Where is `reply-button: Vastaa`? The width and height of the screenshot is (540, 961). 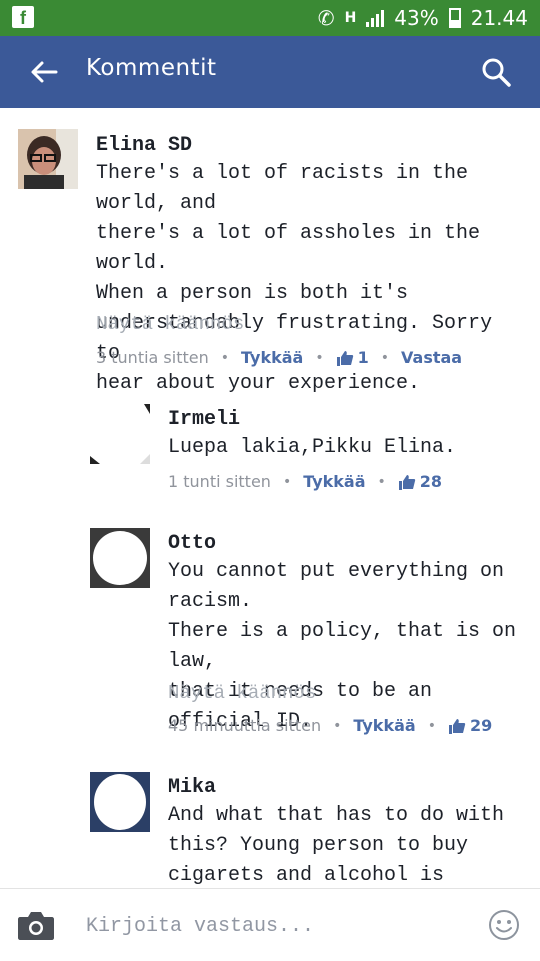
reply-button: Vastaa is located at coordinates (431, 357).